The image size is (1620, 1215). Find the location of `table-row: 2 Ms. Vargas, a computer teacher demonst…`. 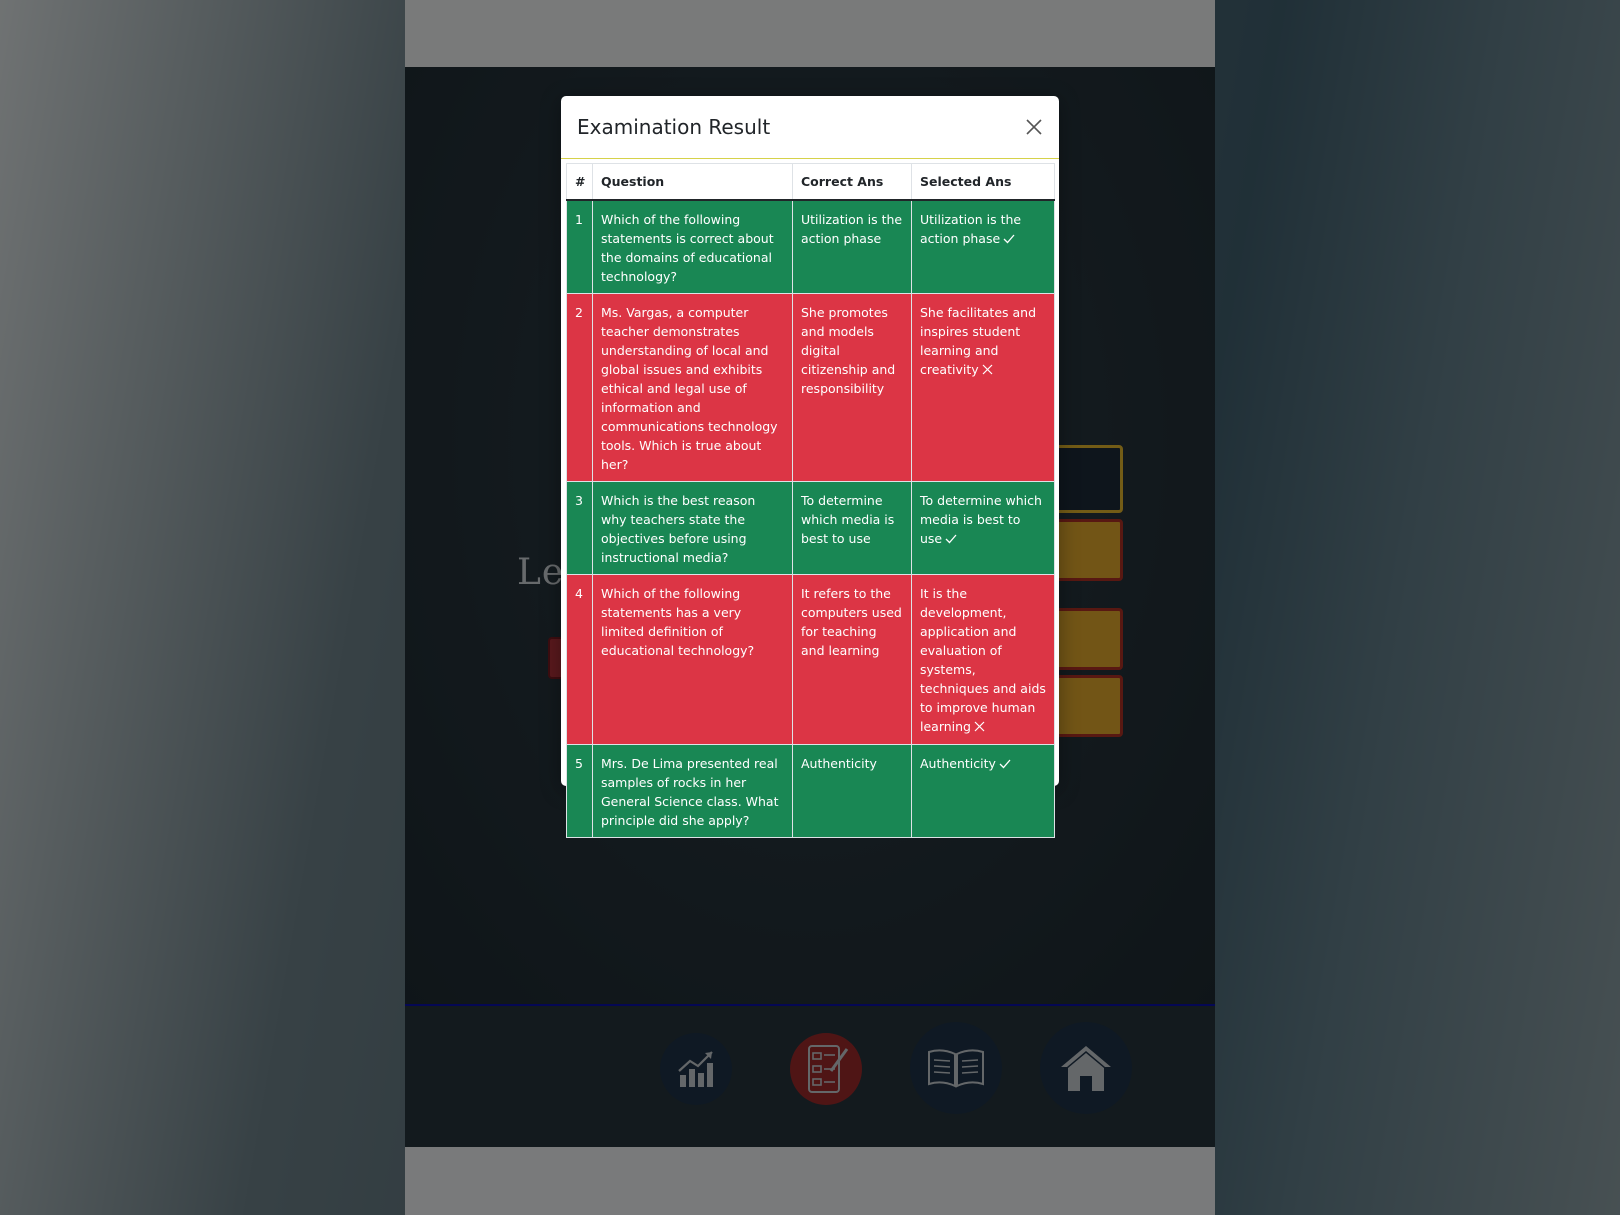

table-row: 2 Ms. Vargas, a computer teacher demonst… is located at coordinates (810, 387).